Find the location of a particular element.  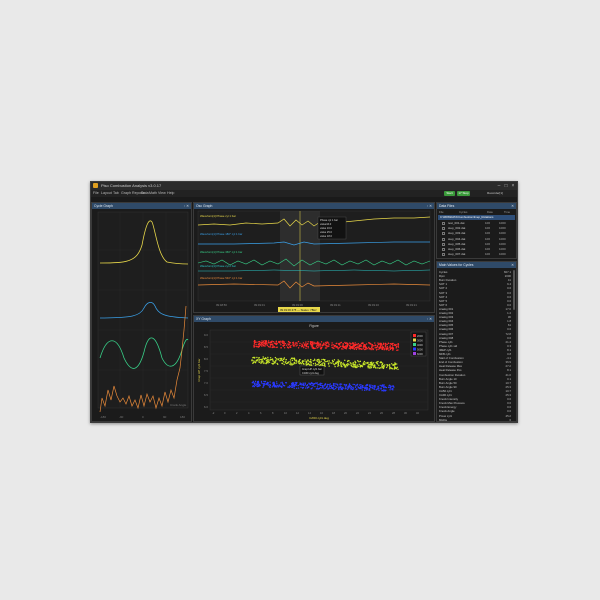

menu-file: File is located at coordinates (96, 193).